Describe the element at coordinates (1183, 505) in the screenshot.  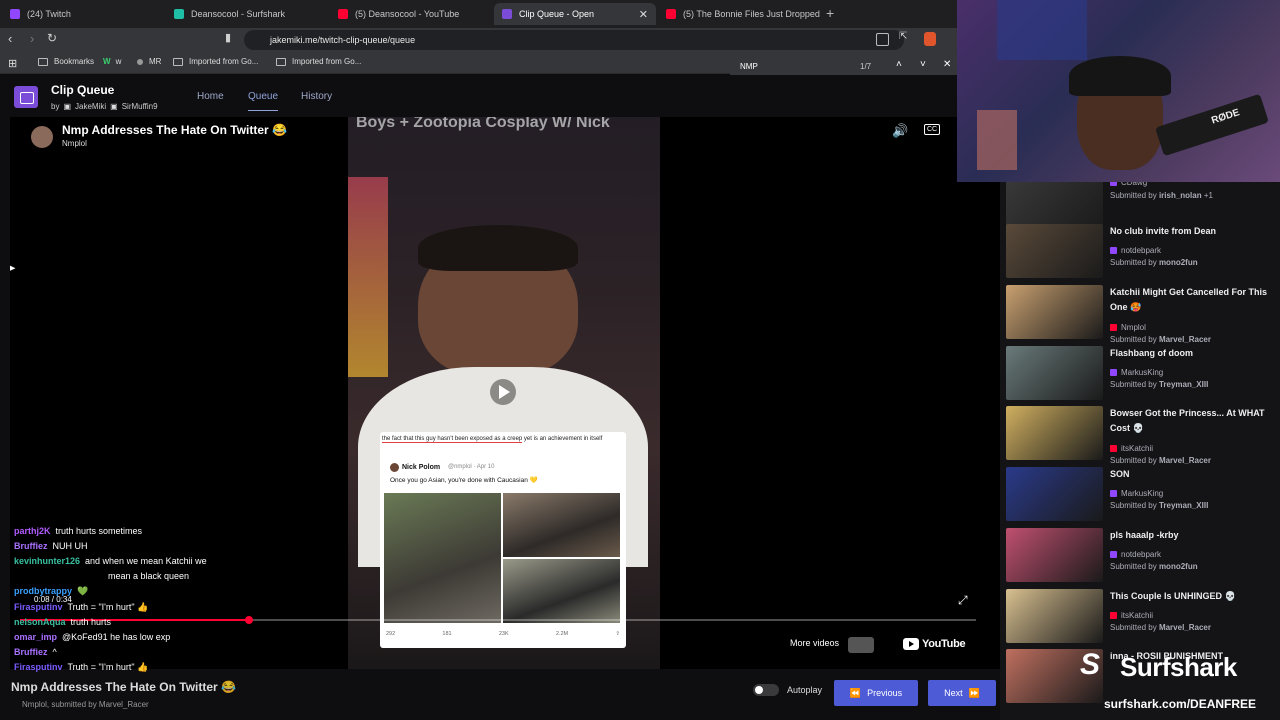
I see `submitter-name: Treyman_XIII` at that location.